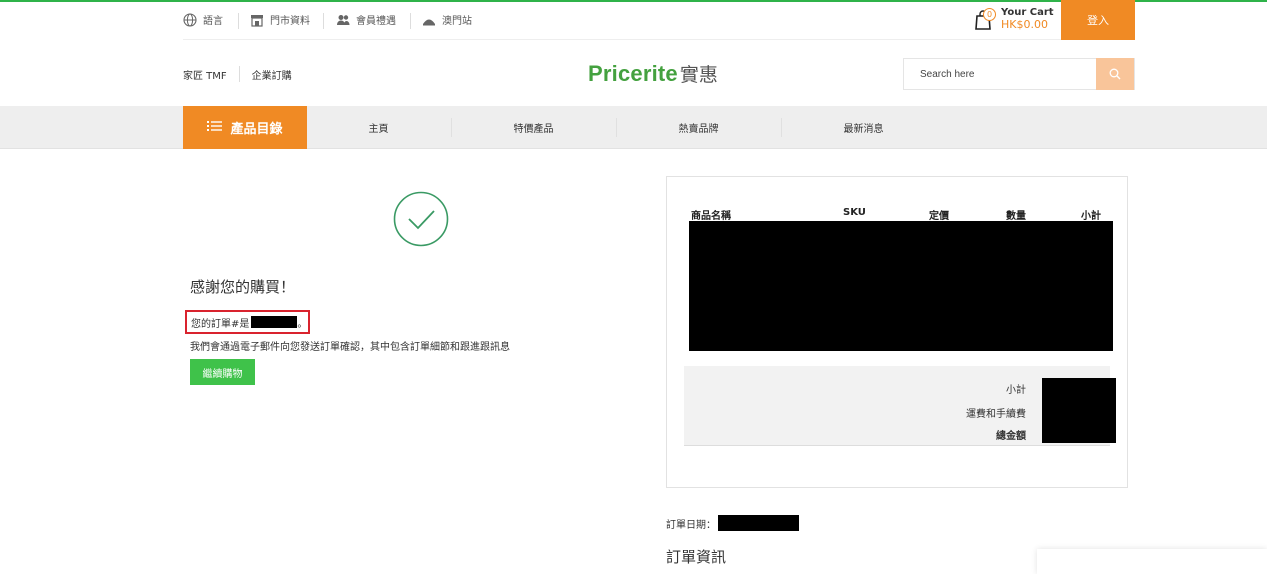  I want to click on store-icon, so click(257, 20).